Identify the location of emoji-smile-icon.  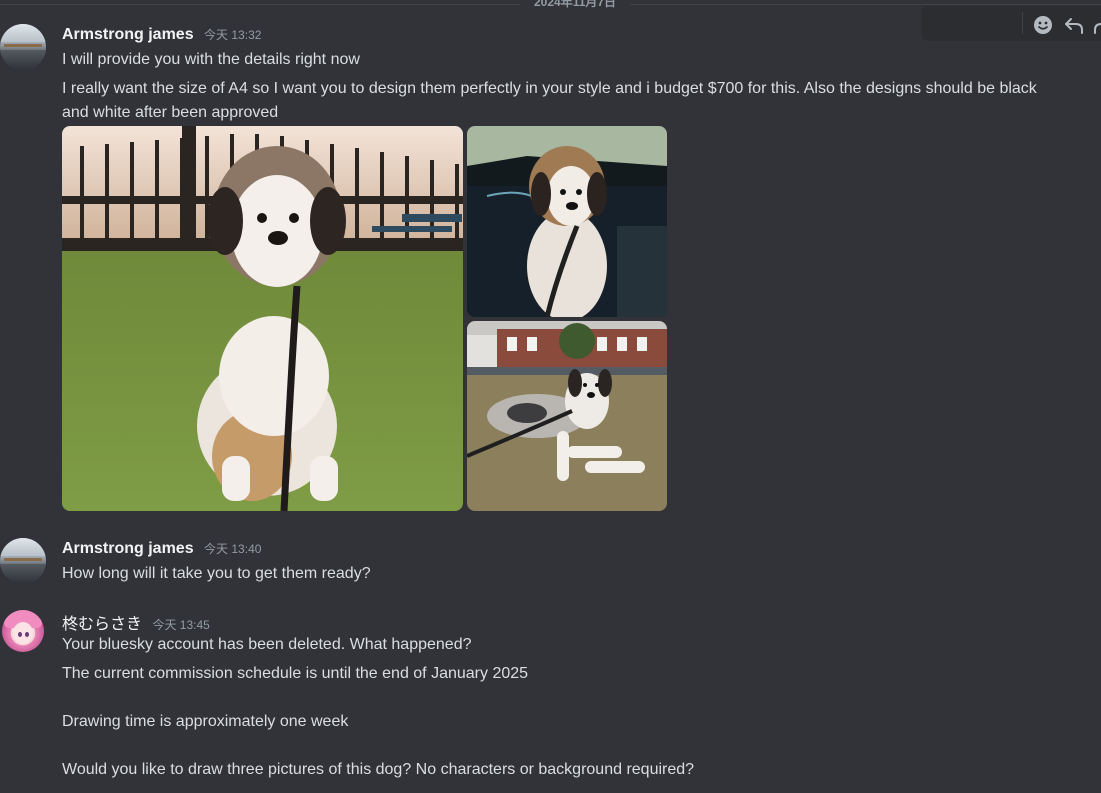
(1043, 25).